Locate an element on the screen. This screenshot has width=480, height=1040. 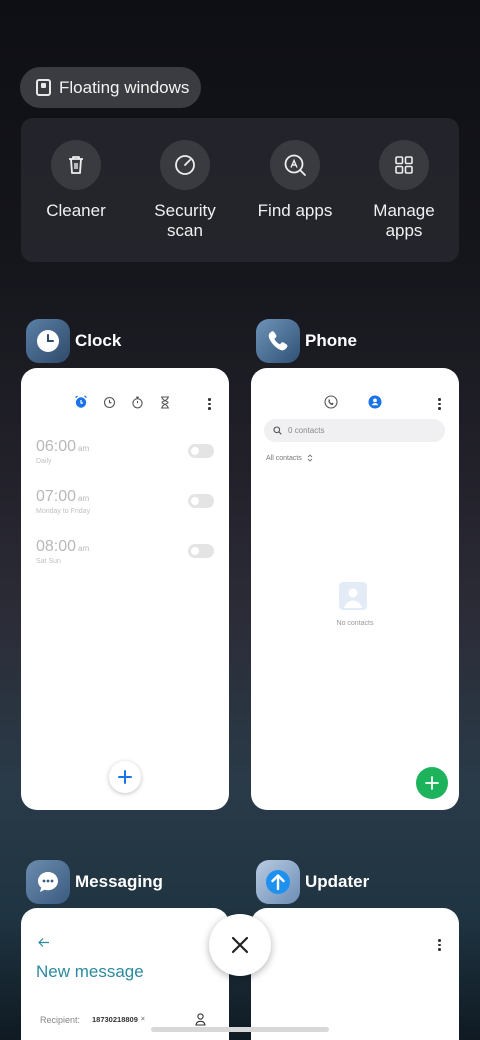
updater-app-card is located at coordinates (355, 974).